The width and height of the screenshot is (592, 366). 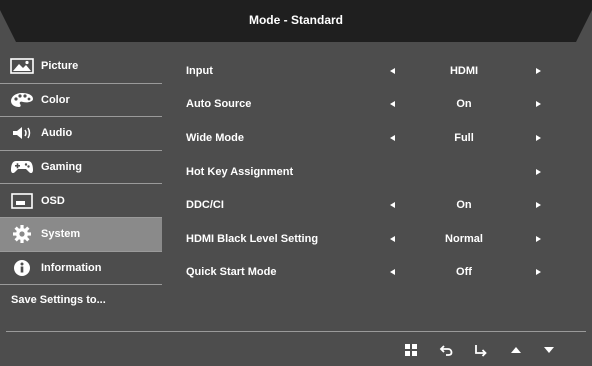 What do you see at coordinates (22, 234) in the screenshot?
I see `gear-icon` at bounding box center [22, 234].